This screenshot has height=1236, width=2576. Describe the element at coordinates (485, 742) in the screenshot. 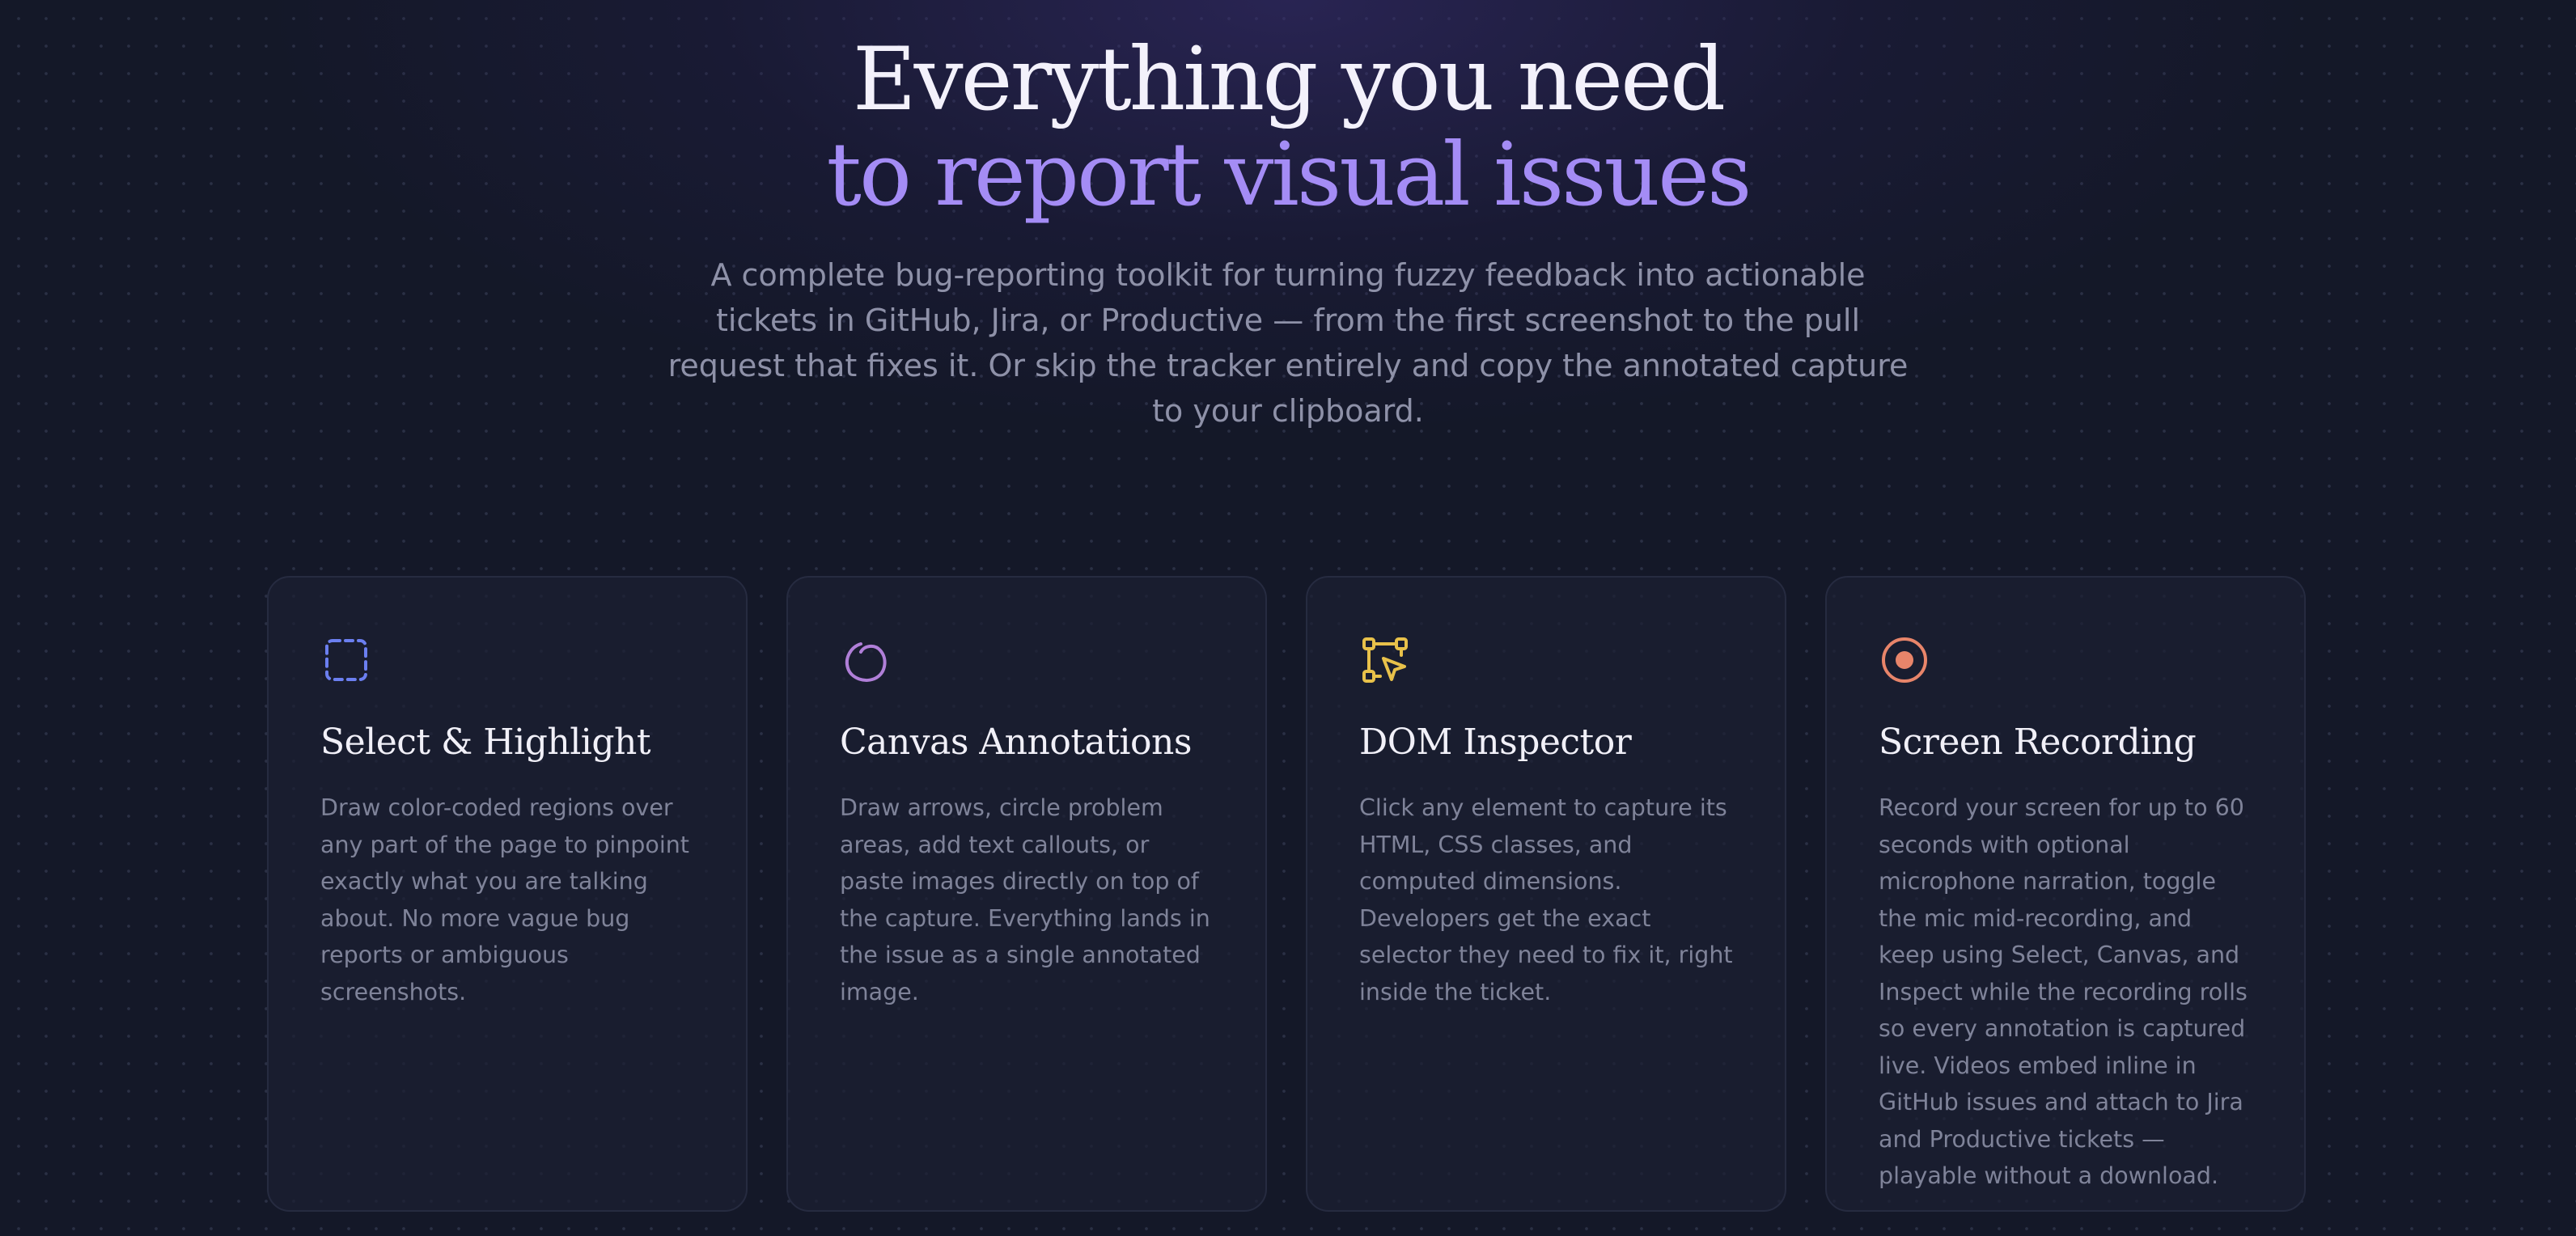

I see `feature-title: Select & Highlight` at that location.